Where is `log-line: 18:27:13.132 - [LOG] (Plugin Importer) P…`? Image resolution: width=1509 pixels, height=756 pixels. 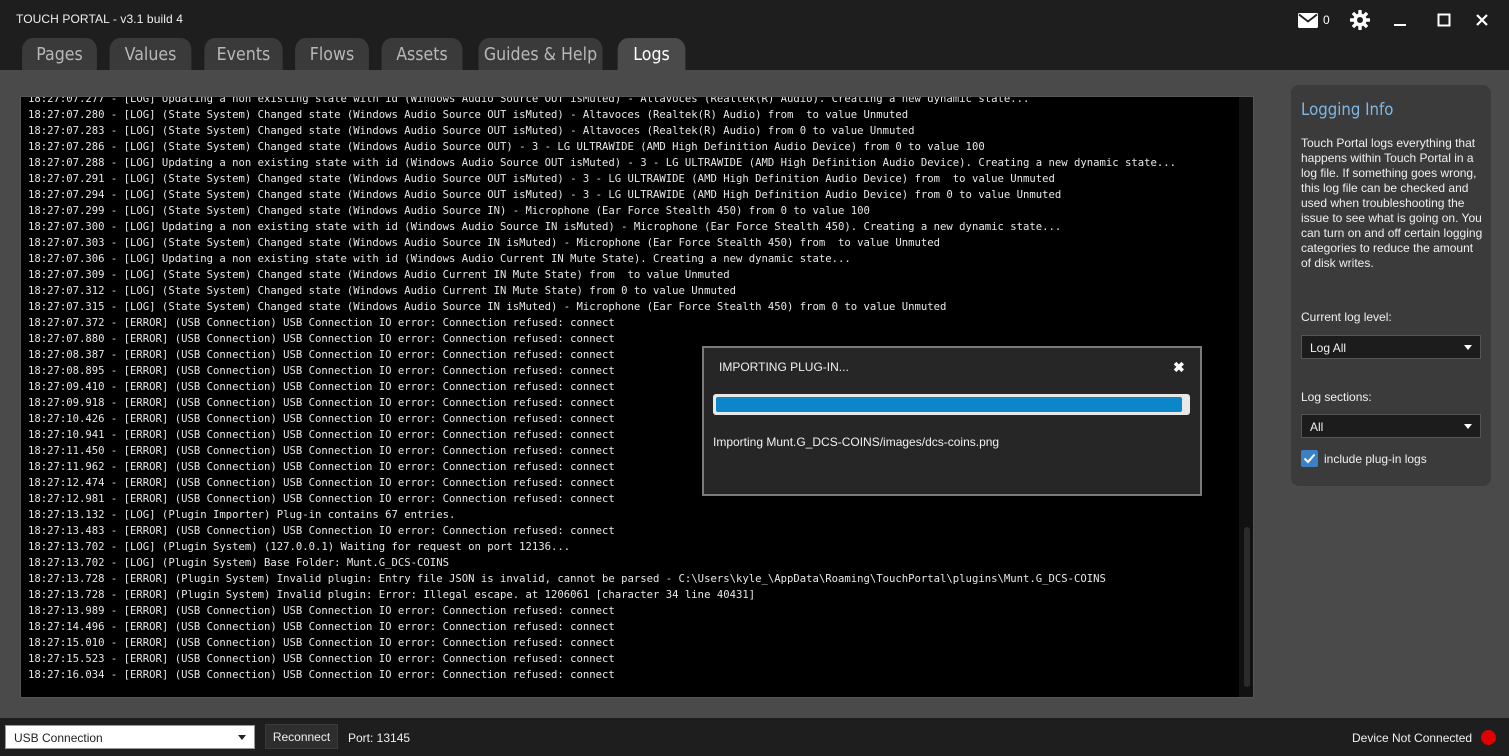
log-line: 18:27:13.132 - [LOG] (Plugin Importer) P… is located at coordinates (242, 515).